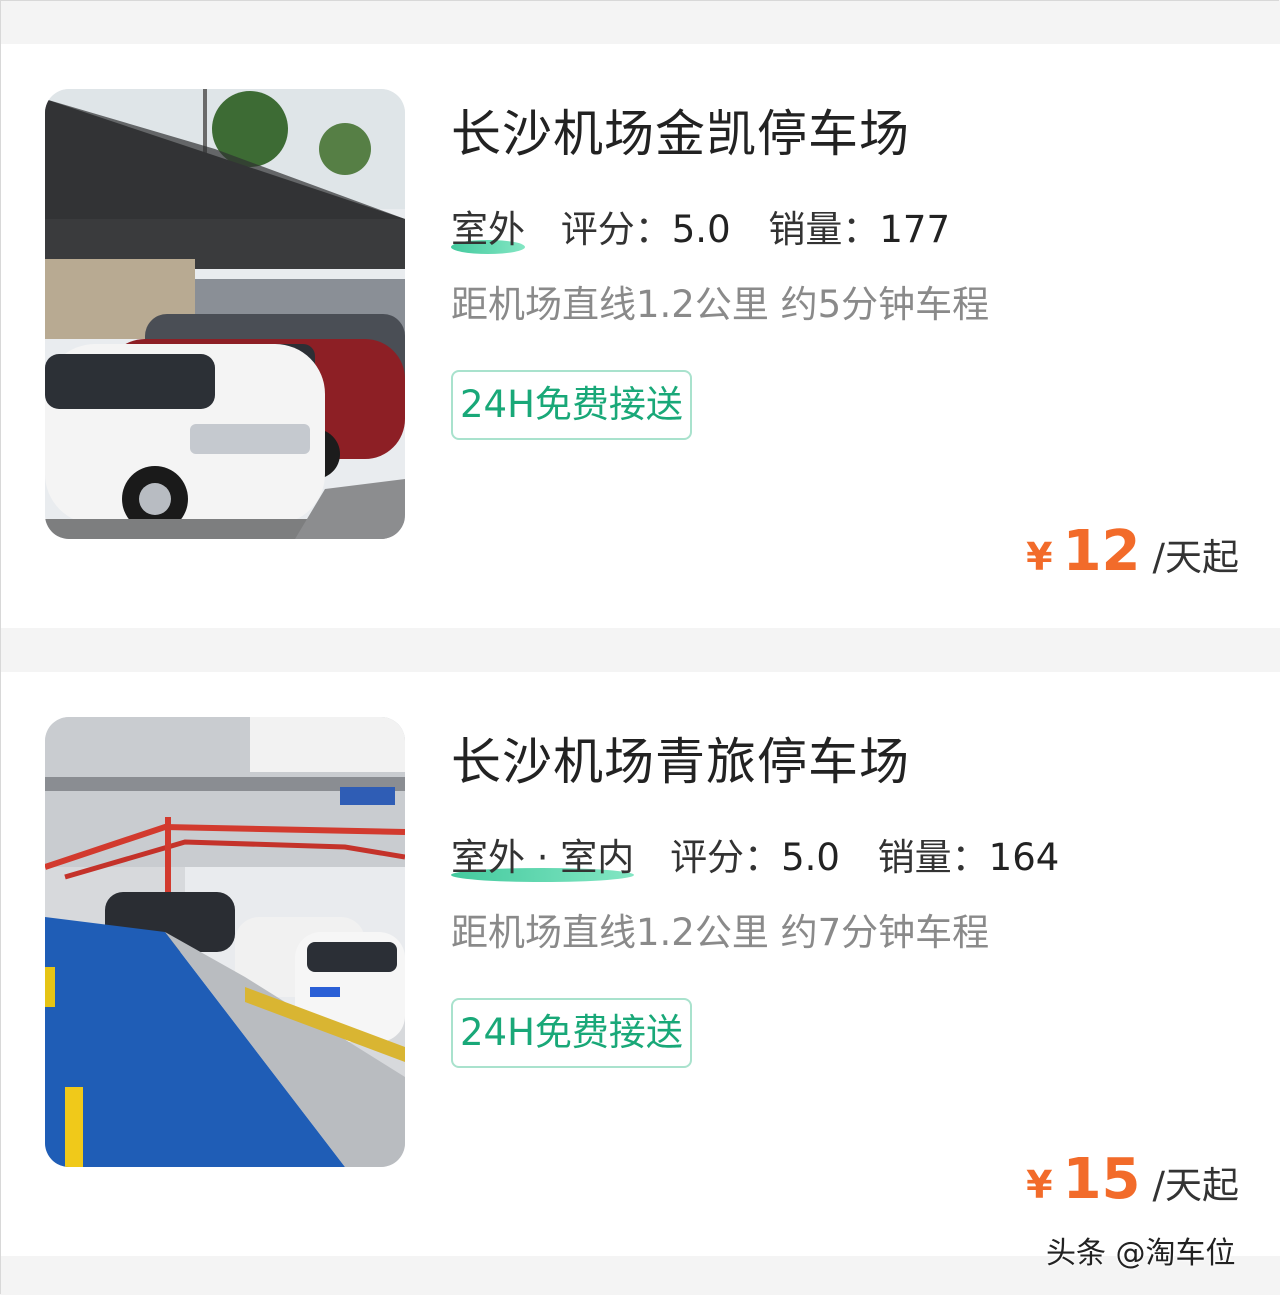 The image size is (1280, 1295). I want to click on price: ¥12/天起, so click(1132, 558).